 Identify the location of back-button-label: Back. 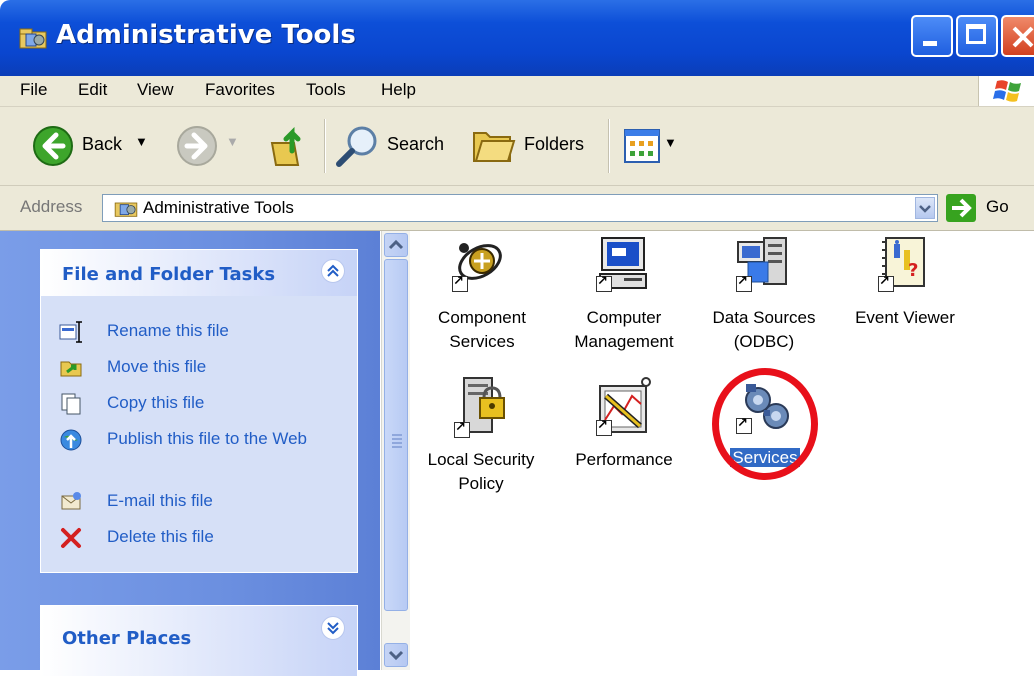
(102, 144).